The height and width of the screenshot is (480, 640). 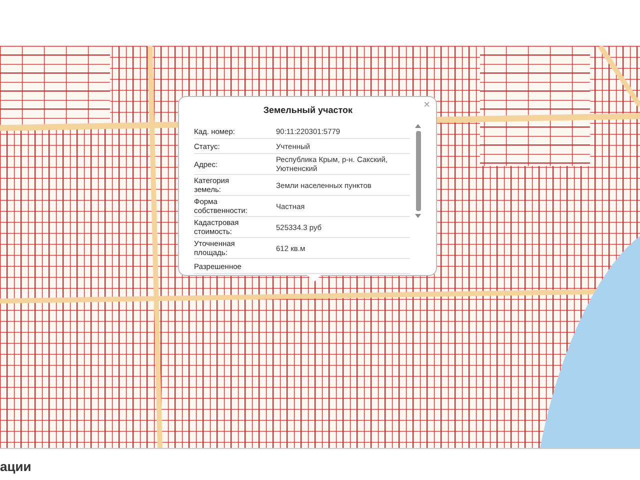 What do you see at coordinates (418, 216) in the screenshot?
I see `scroll-down-icon` at bounding box center [418, 216].